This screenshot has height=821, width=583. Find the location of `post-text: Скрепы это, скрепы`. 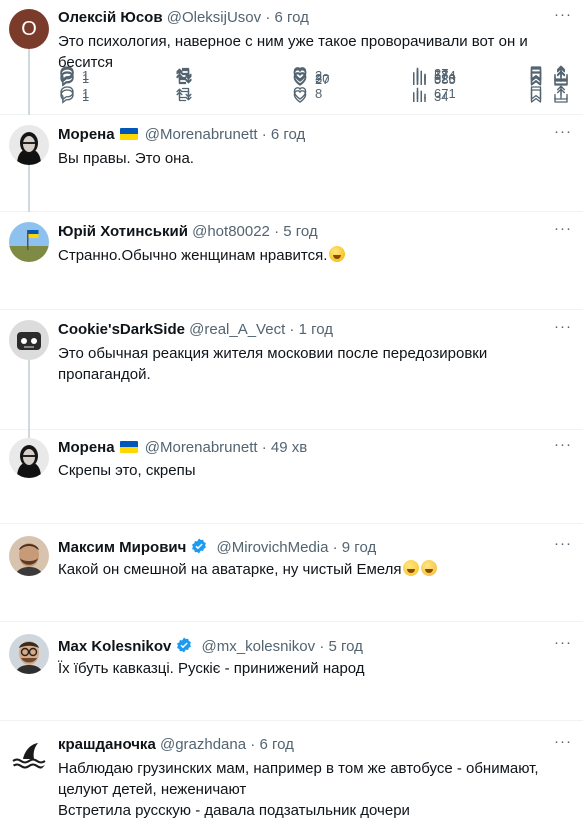

post-text: Скрепы это, скрепы is located at coordinates (313, 470).